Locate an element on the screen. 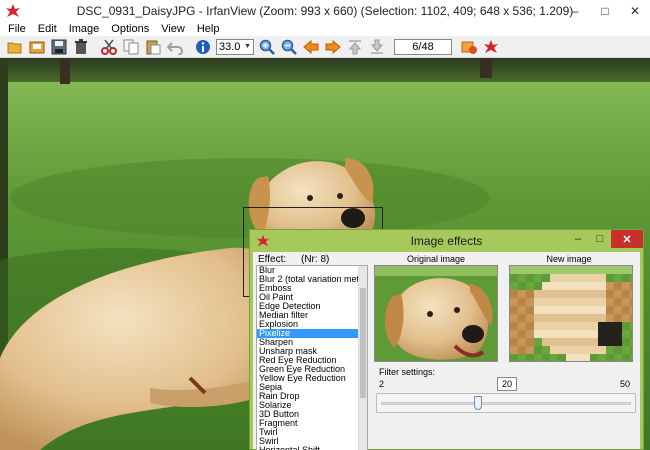 The image size is (650, 450). menu-bar: File Edit Image Options View Help is located at coordinates (325, 29).